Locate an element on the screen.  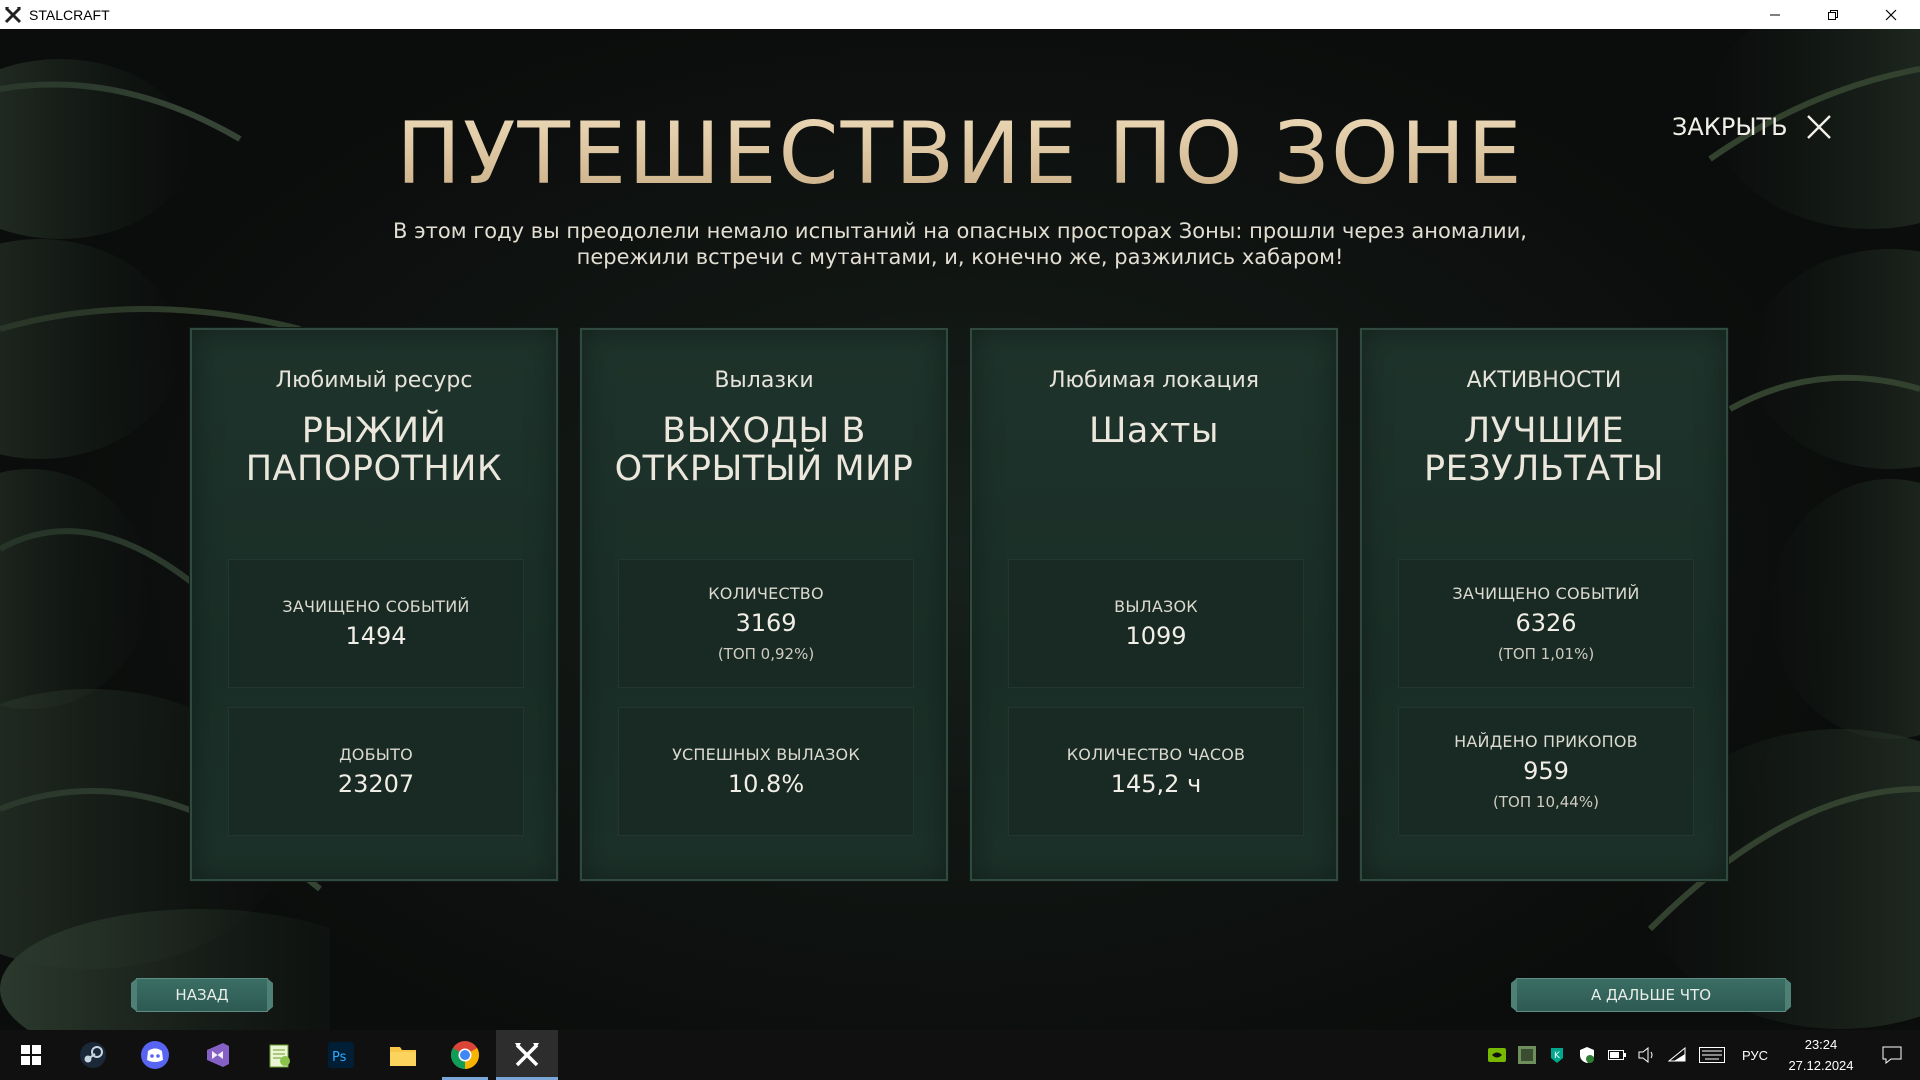
windows-start-icon is located at coordinates (31, 1055).